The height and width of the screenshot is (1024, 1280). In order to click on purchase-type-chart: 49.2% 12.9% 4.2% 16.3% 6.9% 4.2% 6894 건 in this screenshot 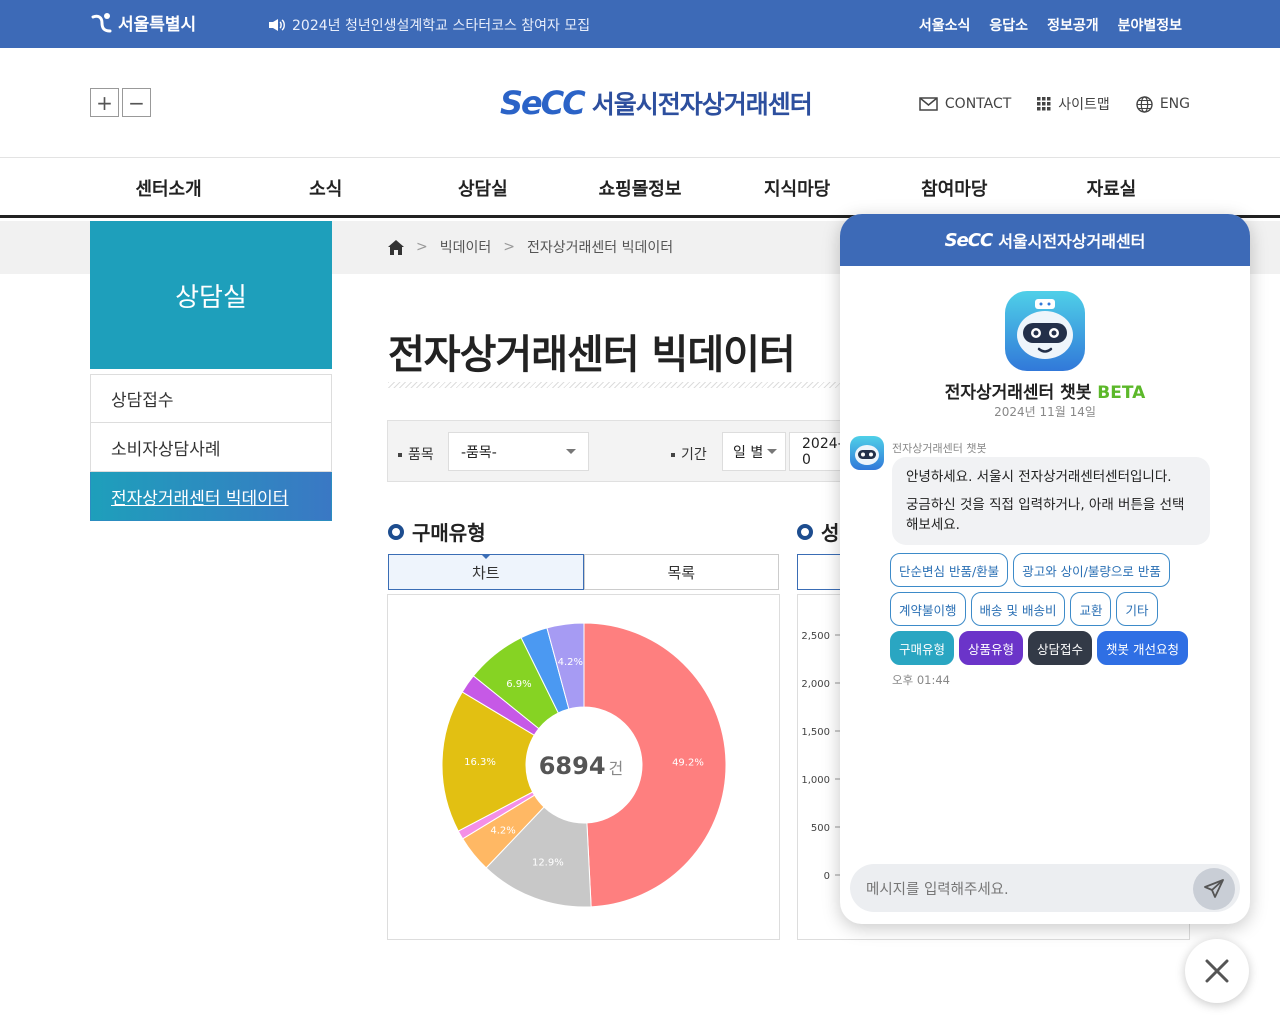, I will do `click(583, 767)`.